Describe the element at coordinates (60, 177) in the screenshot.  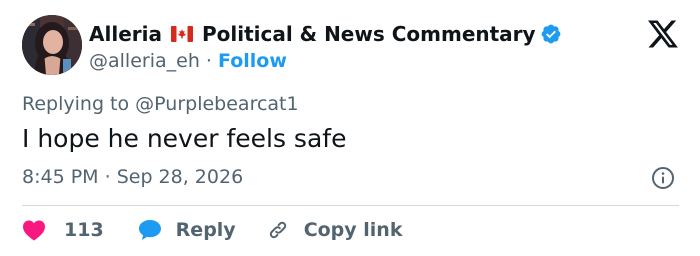
I see `tweet-time: 8:45 PM` at that location.